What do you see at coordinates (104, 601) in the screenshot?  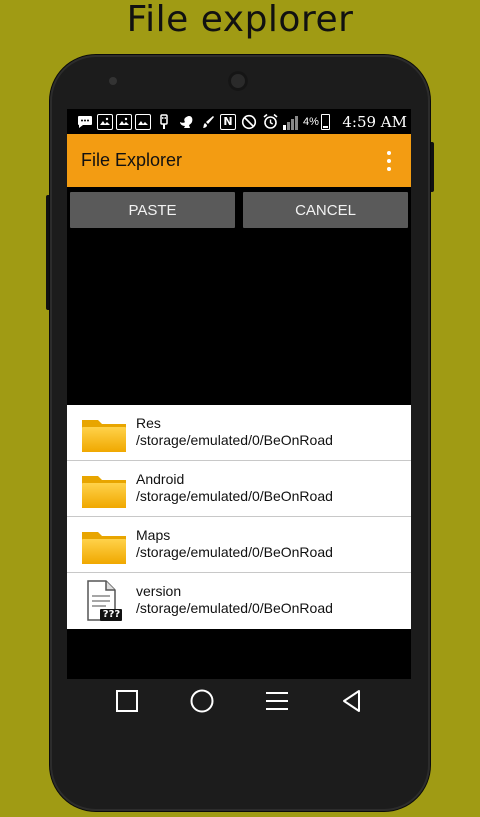 I see `unknown-file-icon: ???` at bounding box center [104, 601].